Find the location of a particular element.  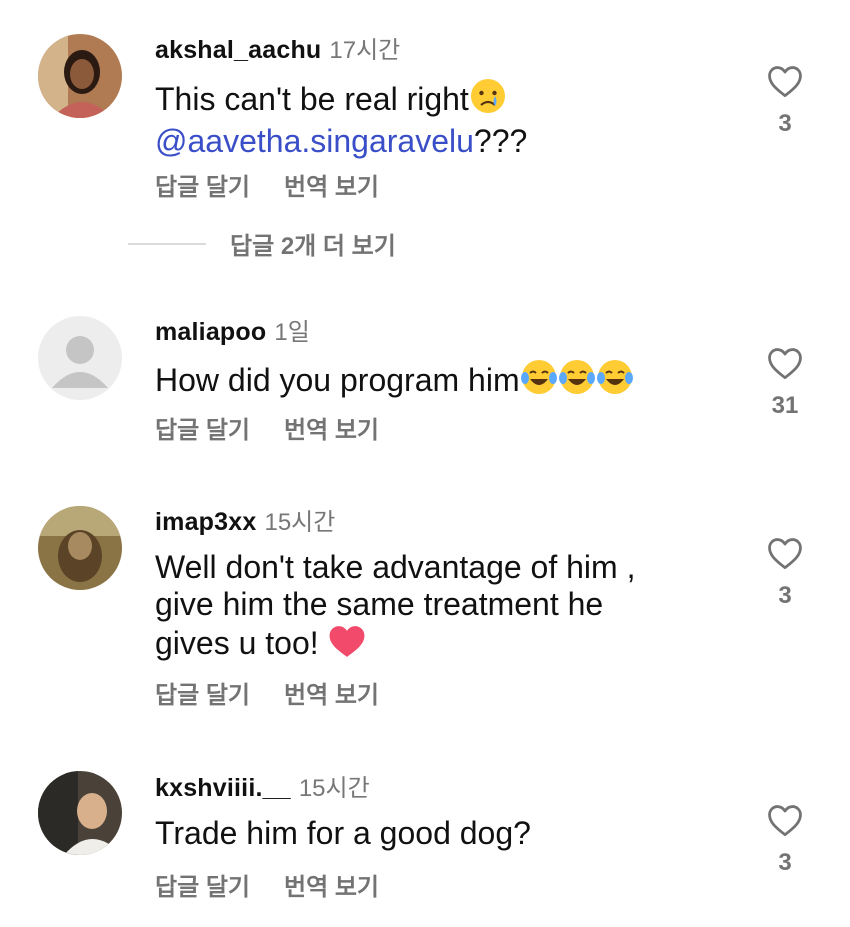

comment-text-part: This can't be real right is located at coordinates (312, 99).